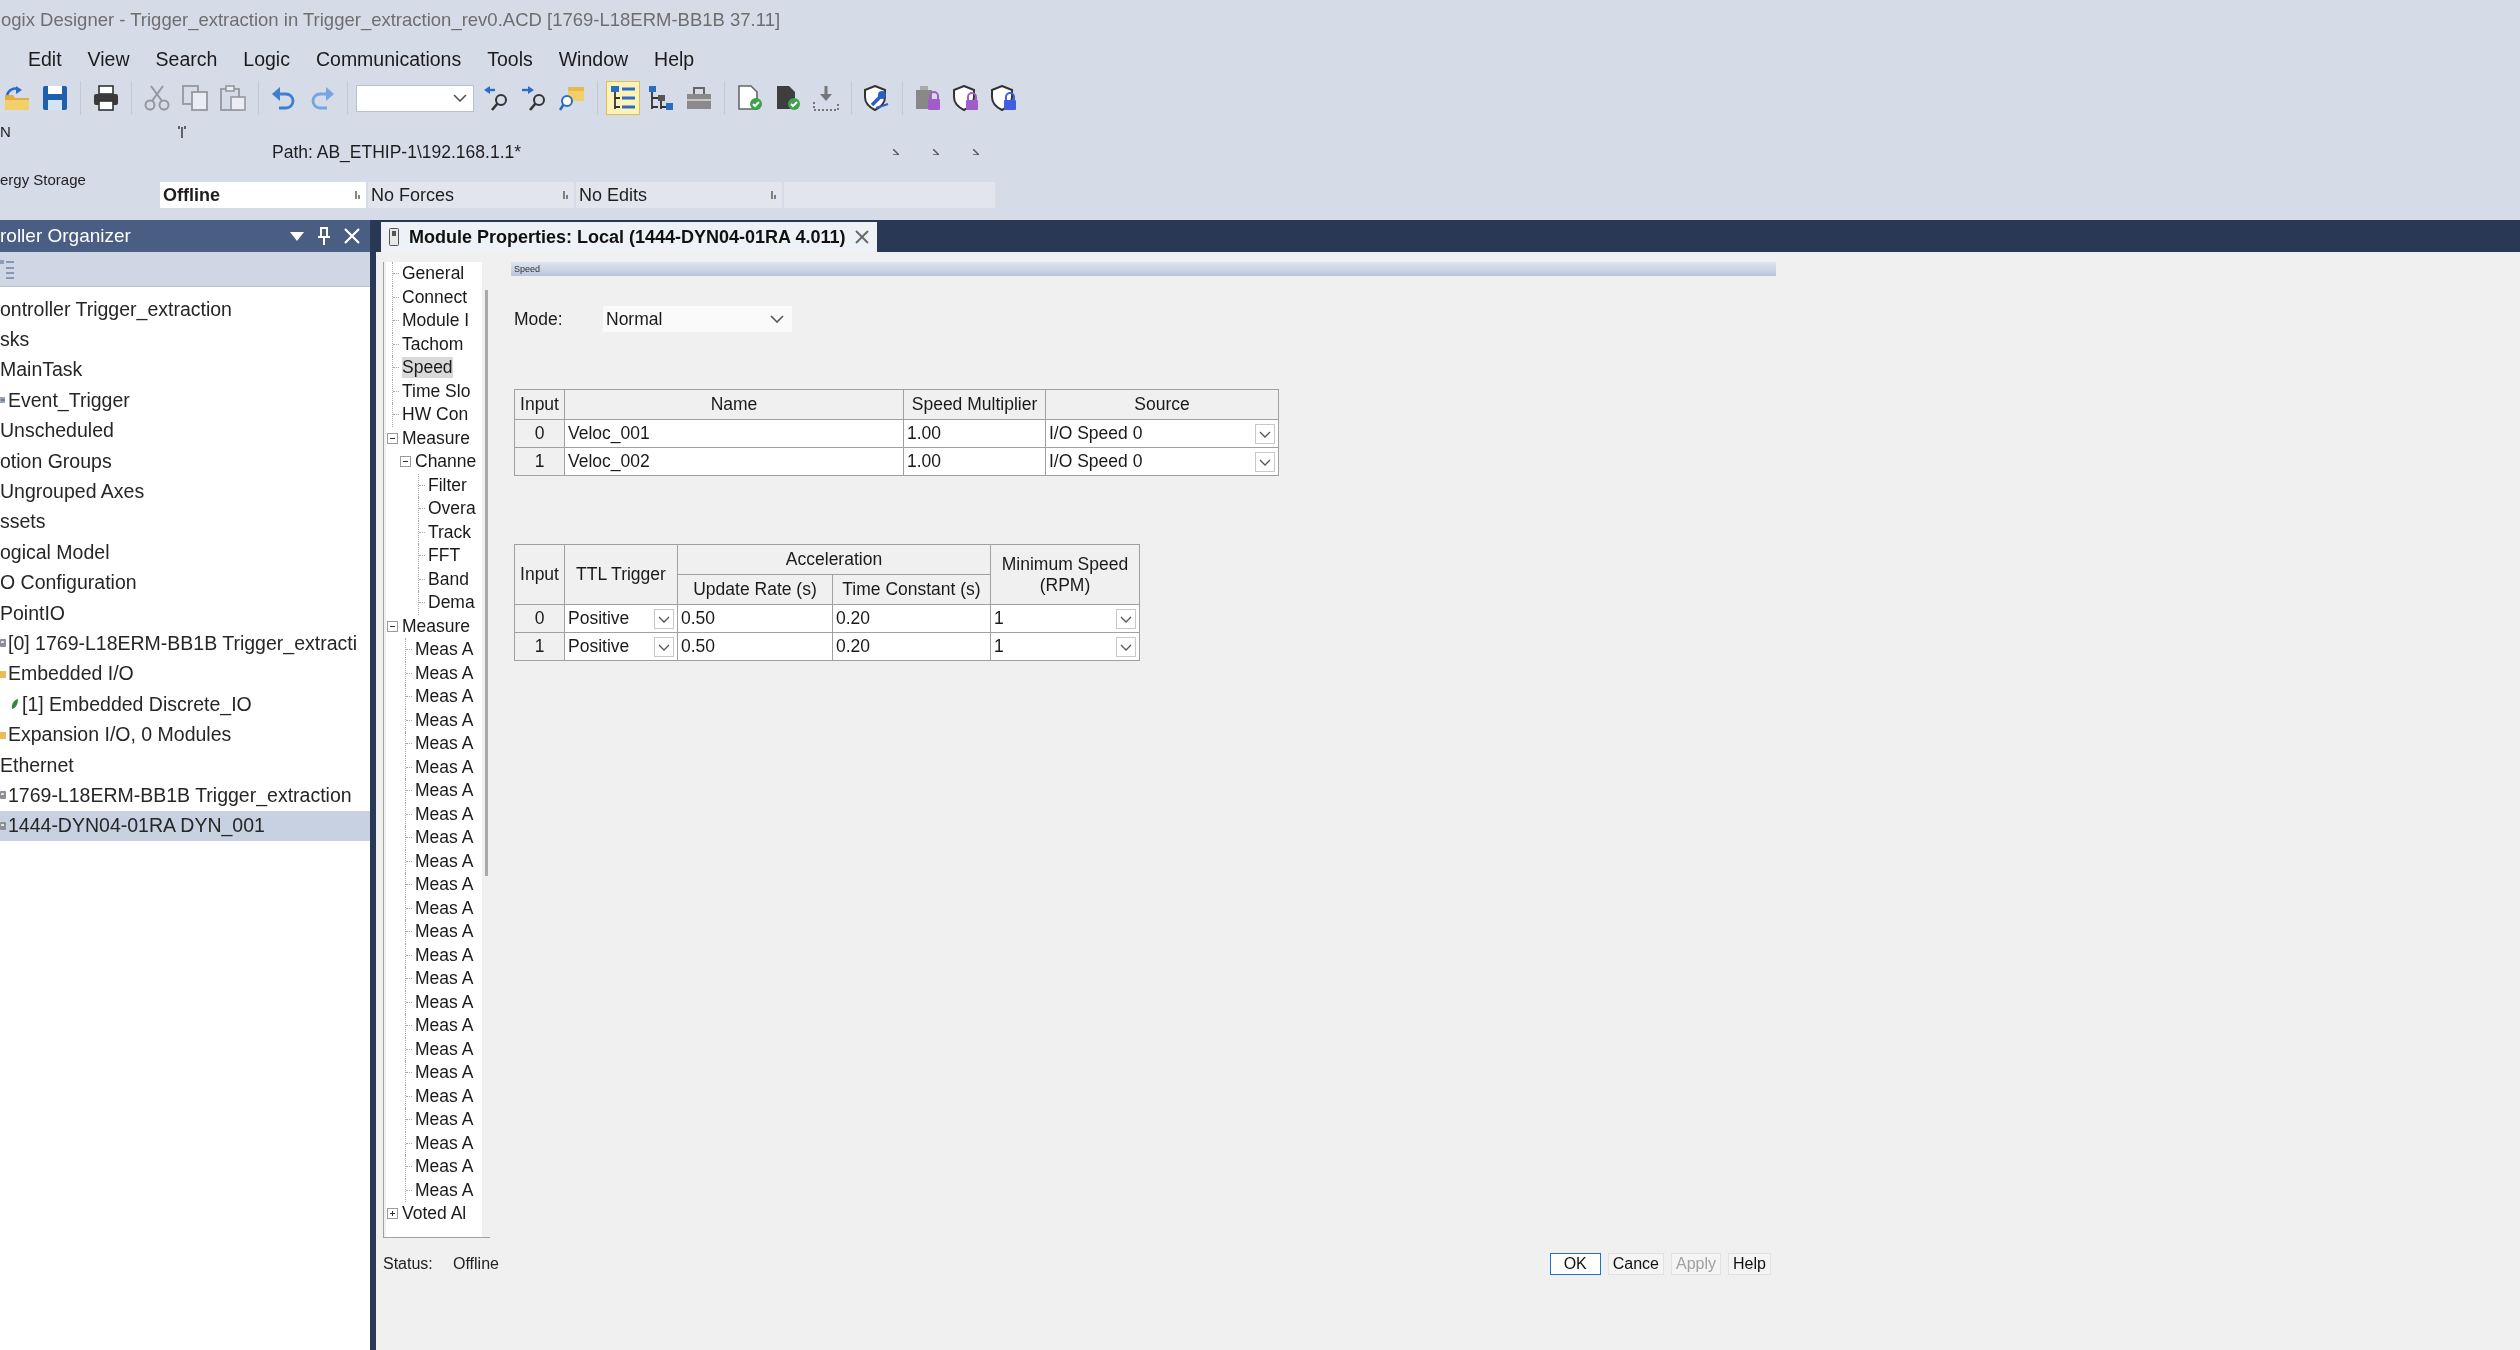 The image size is (2520, 1350). I want to click on dialog-button: Help, so click(1749, 1264).